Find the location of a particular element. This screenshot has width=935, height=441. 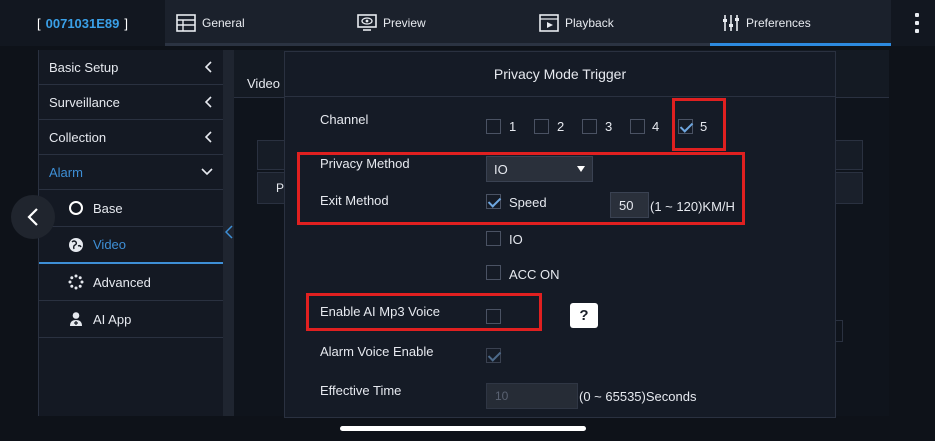

sidebar-item-basic-setup: Basic Setup is located at coordinates (131, 67).